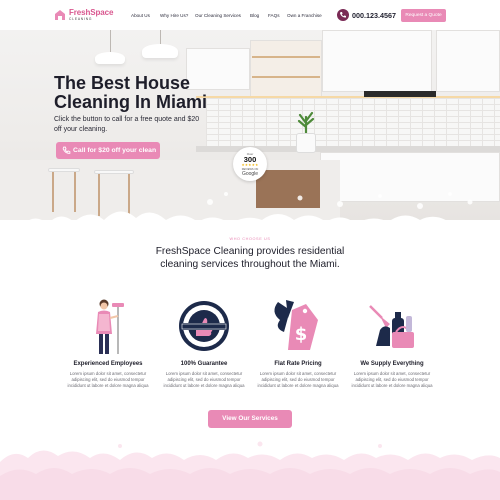 The width and height of the screenshot is (500, 500). What do you see at coordinates (423, 15) in the screenshot?
I see `request-quote-button: Request a Quote` at bounding box center [423, 15].